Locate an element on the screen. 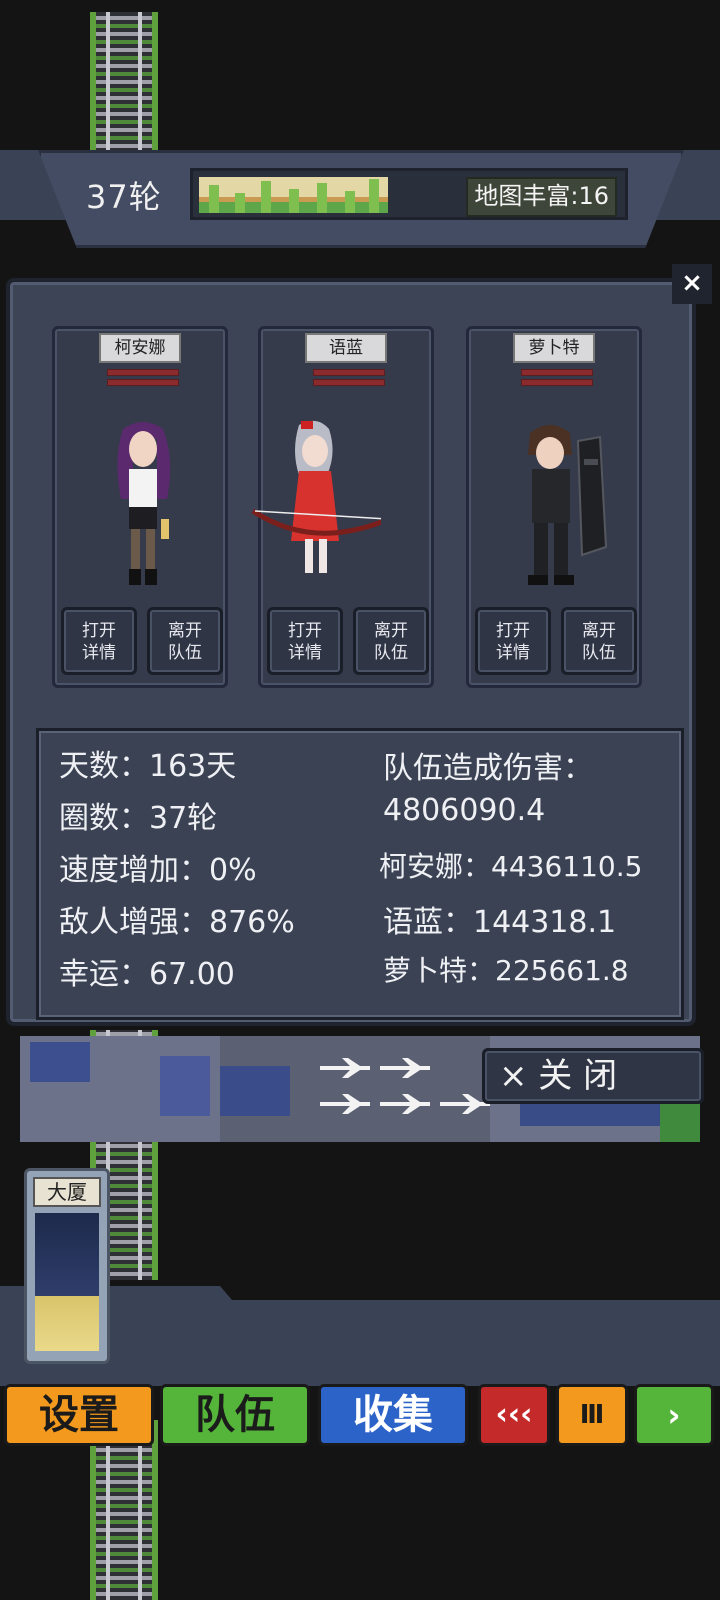 This screenshot has width=720, height=1600. member-name: 柯安娜 is located at coordinates (140, 348).